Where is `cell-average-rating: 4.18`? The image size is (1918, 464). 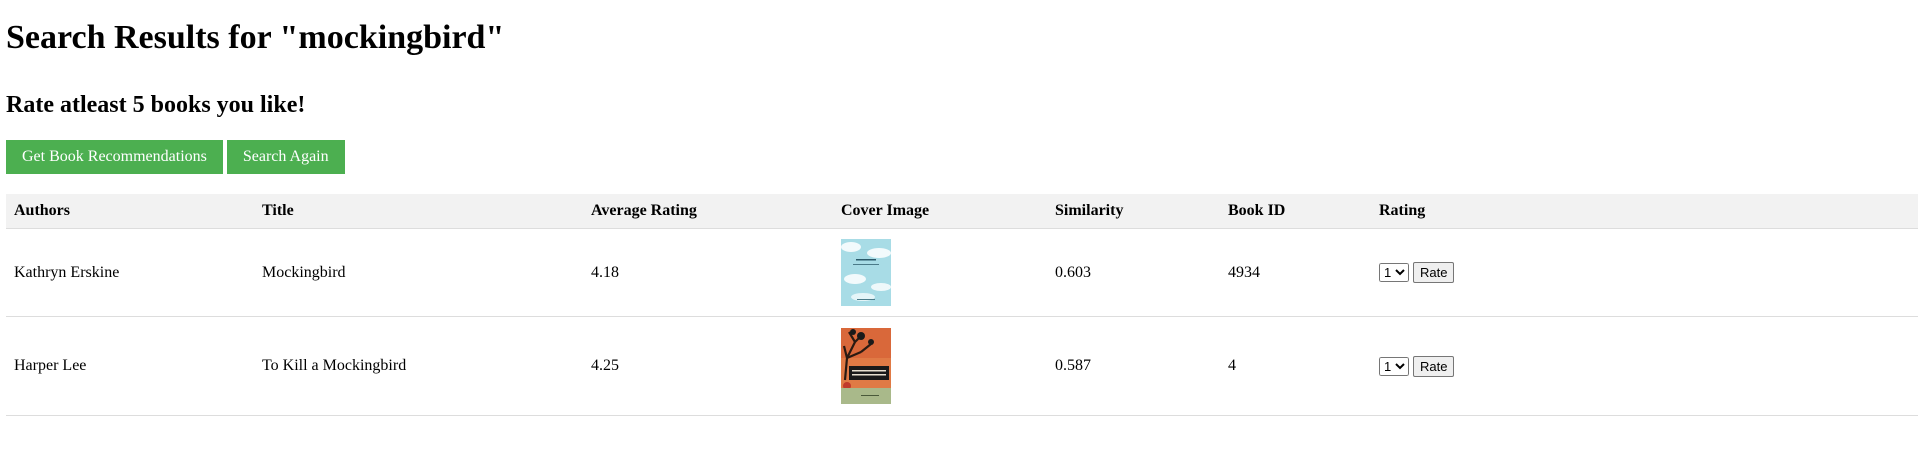 cell-average-rating: 4.18 is located at coordinates (708, 272).